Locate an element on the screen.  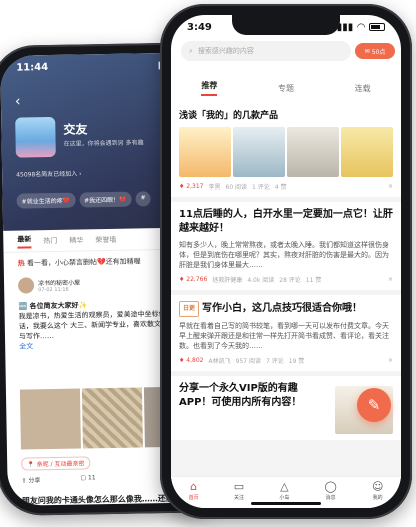
like-count: ♦ 2,317 is located at coordinates (191, 186).